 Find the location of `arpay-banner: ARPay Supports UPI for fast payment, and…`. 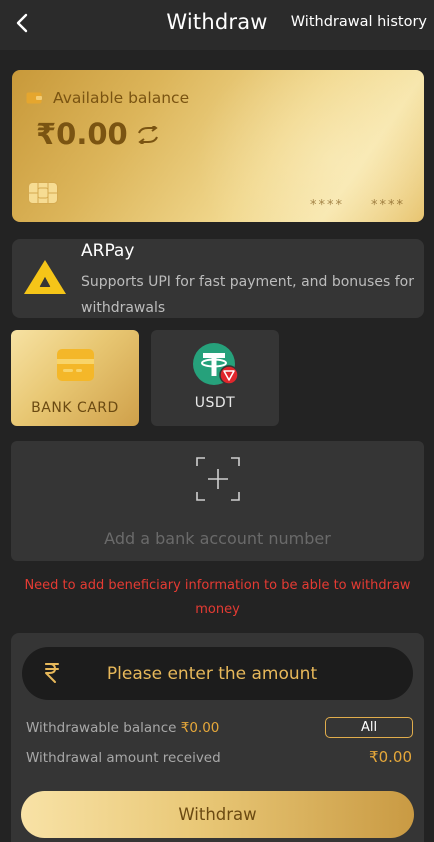

arpay-banner: ARPay Supports UPI for fast payment, and… is located at coordinates (218, 278).